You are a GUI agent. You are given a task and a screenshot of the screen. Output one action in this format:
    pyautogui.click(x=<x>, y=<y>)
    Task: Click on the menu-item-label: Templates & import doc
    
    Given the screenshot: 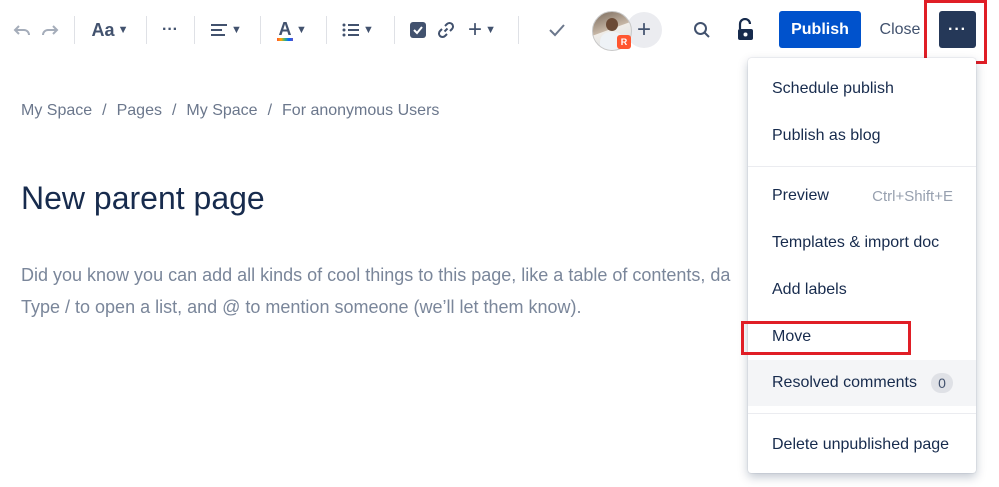 What is the action you would take?
    pyautogui.click(x=856, y=242)
    